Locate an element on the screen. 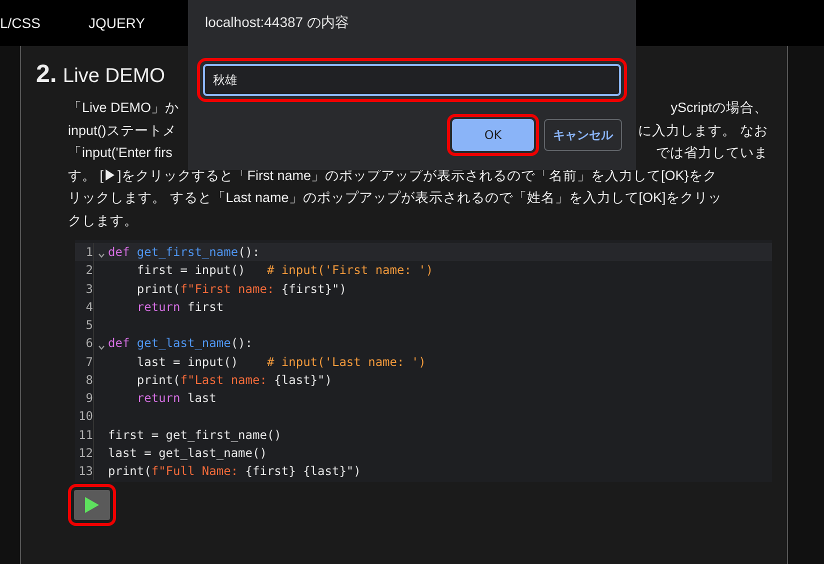  section-number: 2. is located at coordinates (46, 74).